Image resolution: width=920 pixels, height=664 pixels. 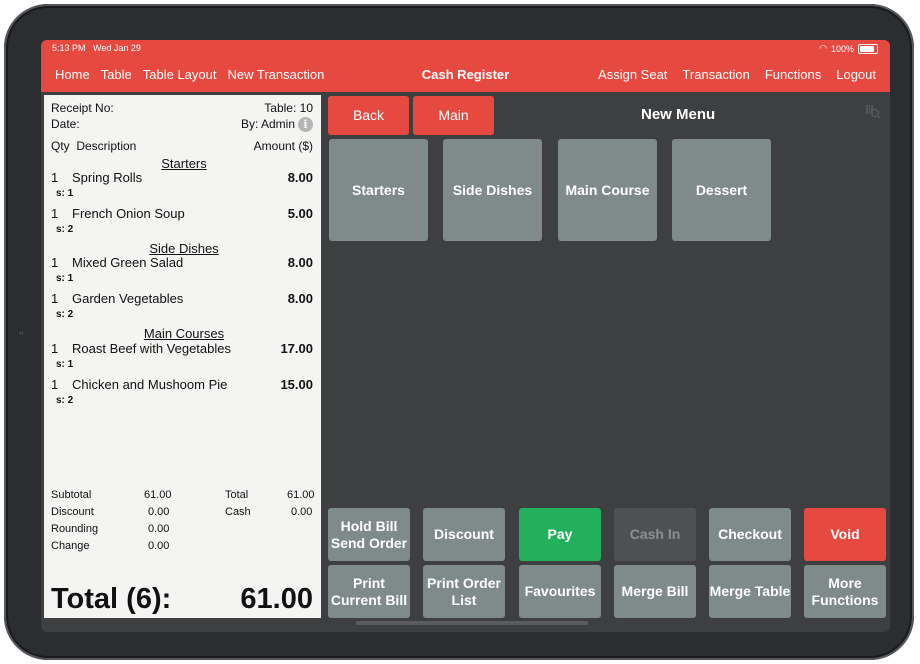 I want to click on status-date: Wed Jan 29, so click(x=117, y=48).